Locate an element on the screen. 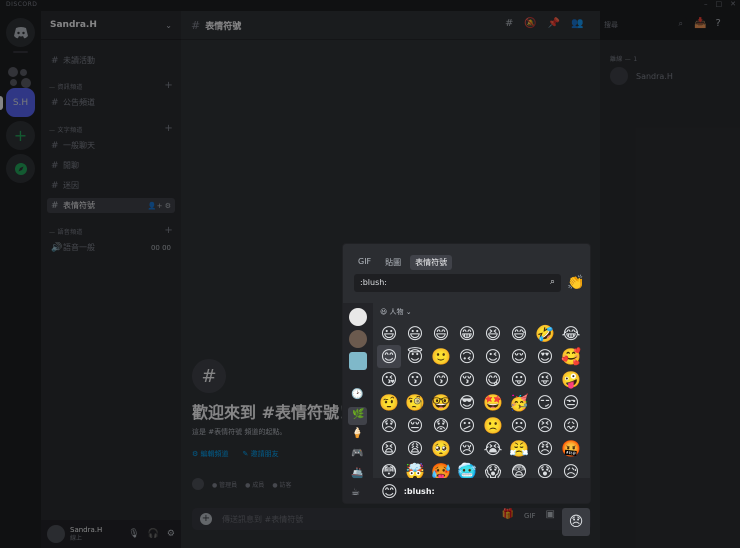 The image size is (740, 548). emoji-cell: 🤣 is located at coordinates (545, 333).